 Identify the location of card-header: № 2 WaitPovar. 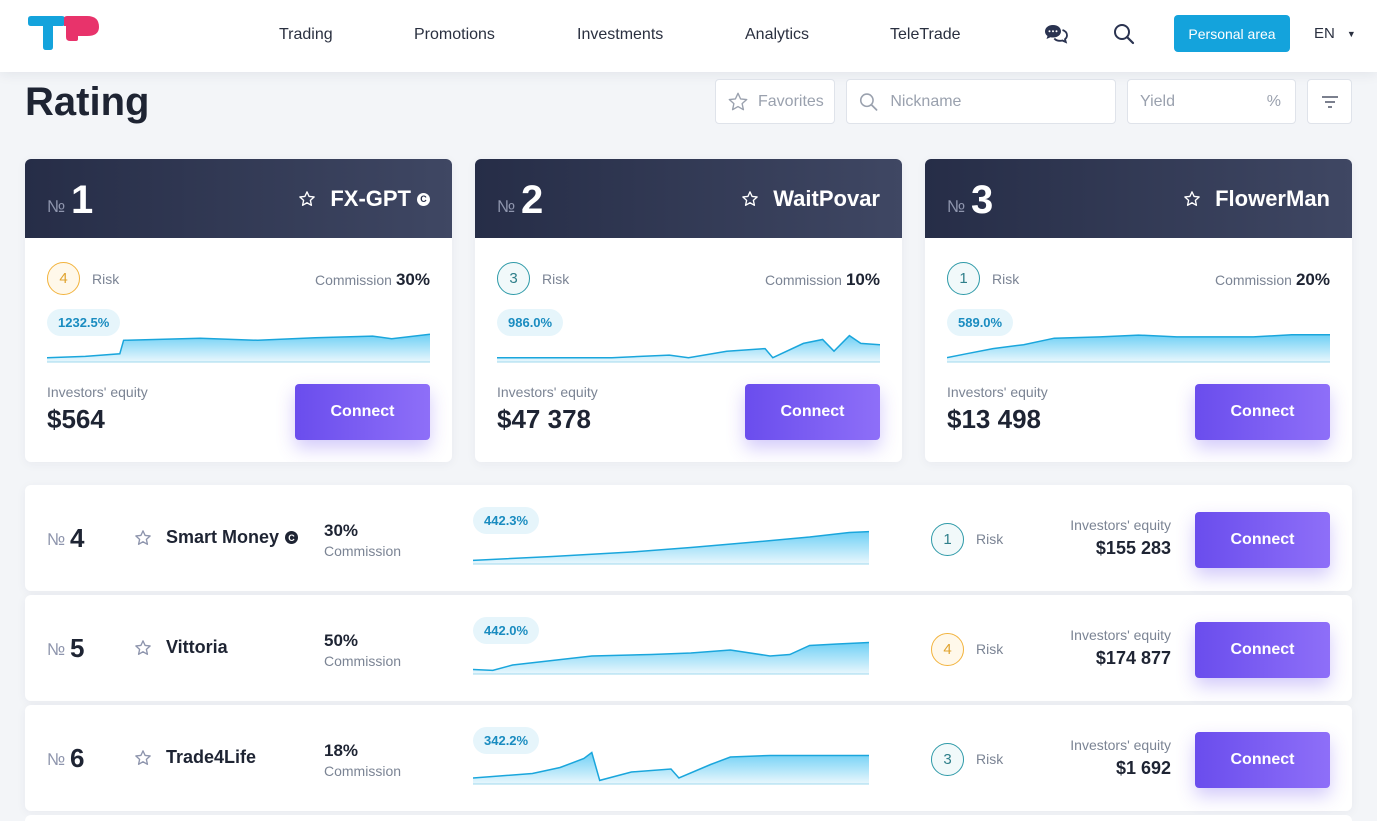
(688, 198).